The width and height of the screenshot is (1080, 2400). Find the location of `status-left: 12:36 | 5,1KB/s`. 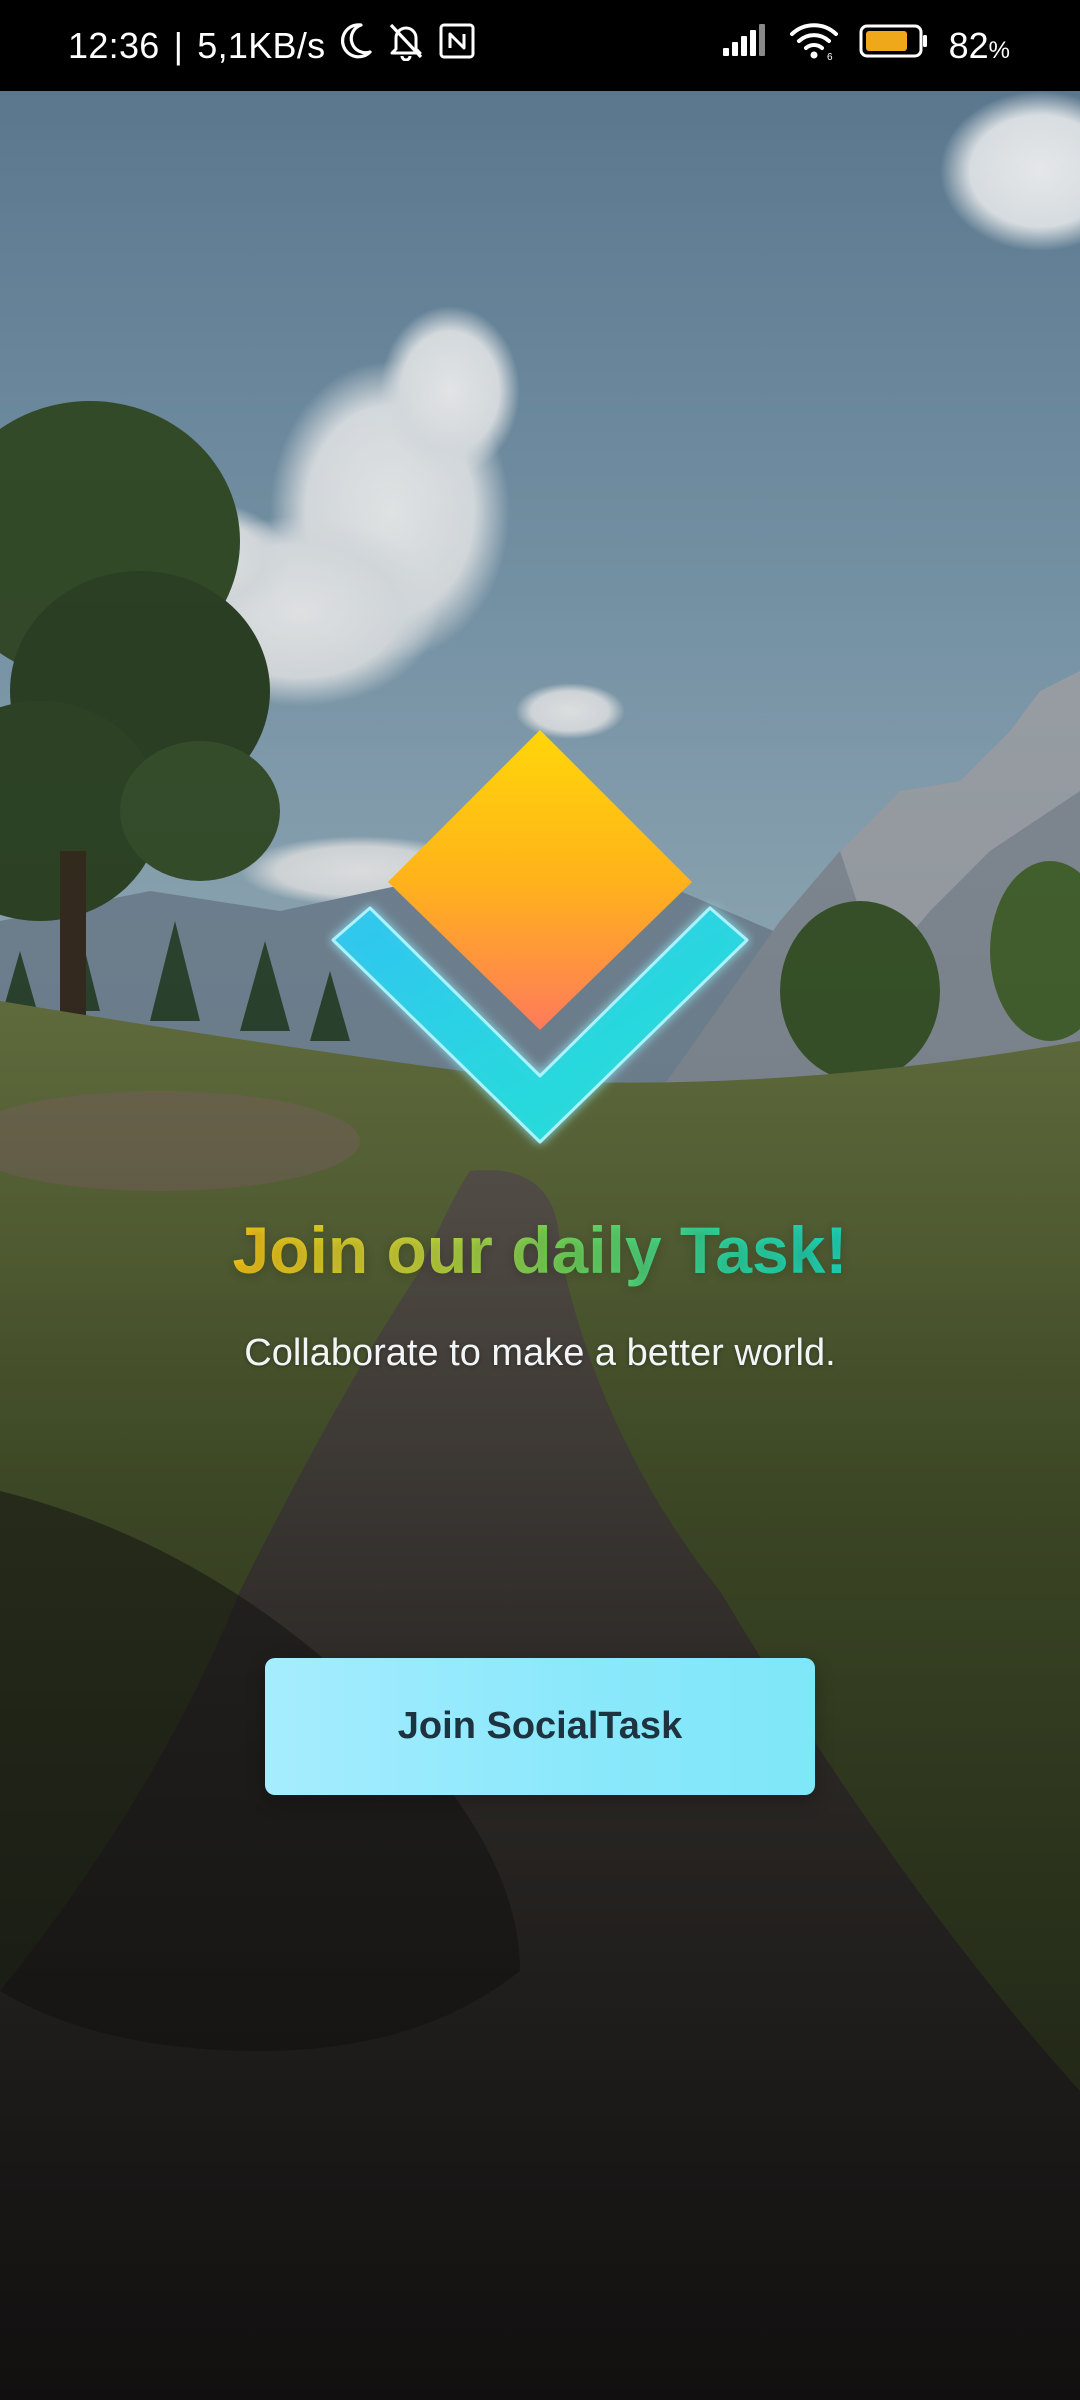

status-left: 12:36 | 5,1KB/s is located at coordinates (271, 45).